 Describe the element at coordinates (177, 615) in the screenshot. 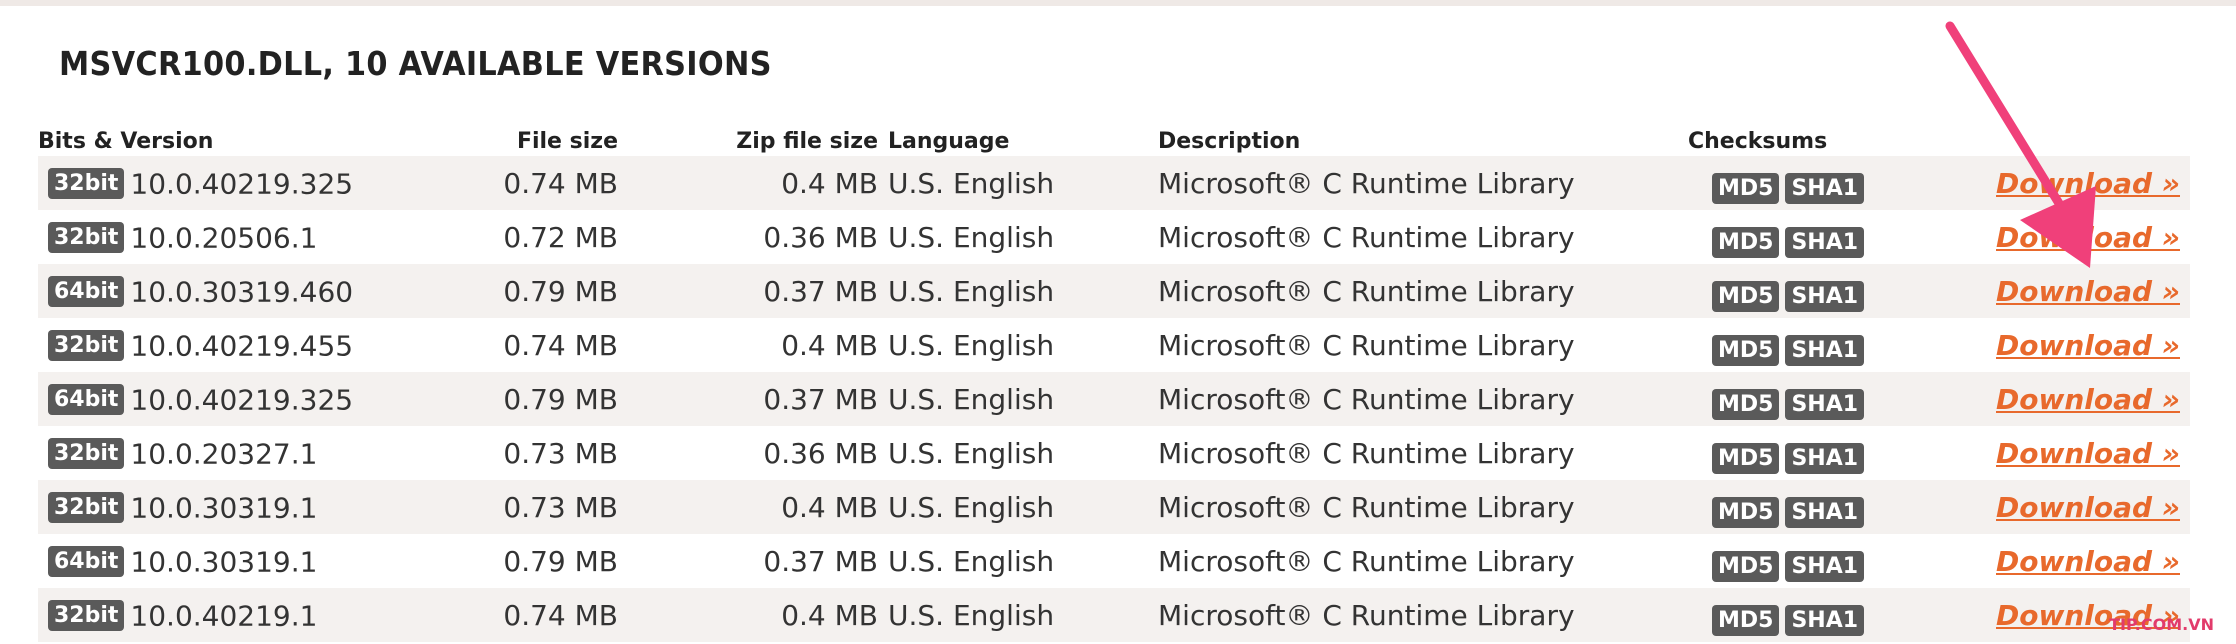

I see `cell-bits-version: 32bit 10.0.40219.1` at that location.